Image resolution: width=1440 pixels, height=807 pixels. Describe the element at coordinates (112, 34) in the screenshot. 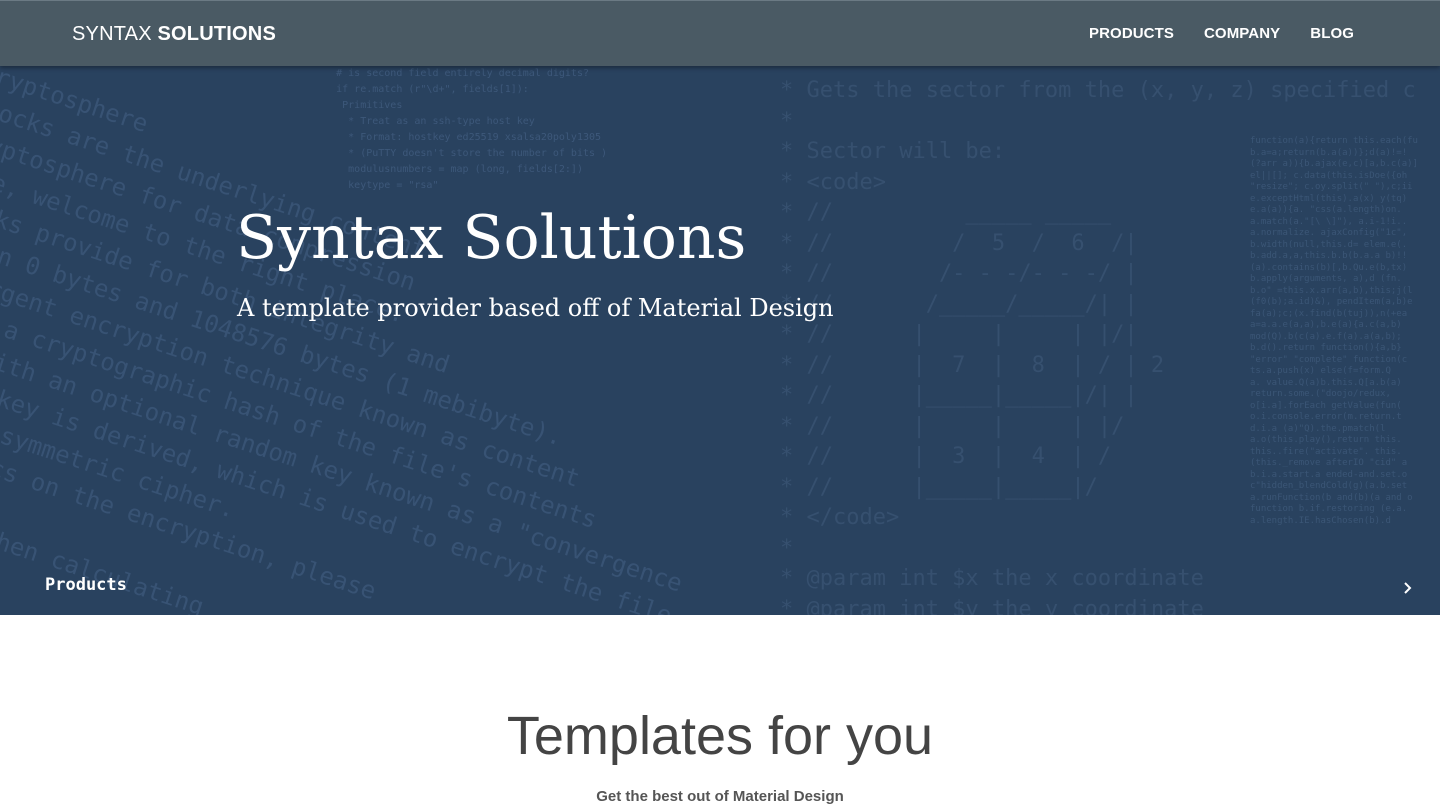

I see `brand-light-text: SYNTAX` at that location.